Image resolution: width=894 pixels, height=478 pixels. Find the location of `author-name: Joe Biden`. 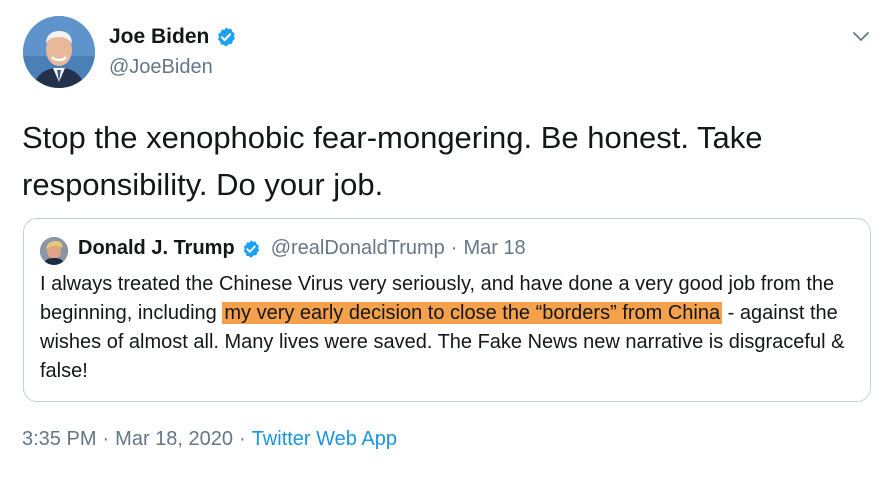

author-name: Joe Biden is located at coordinates (159, 37).